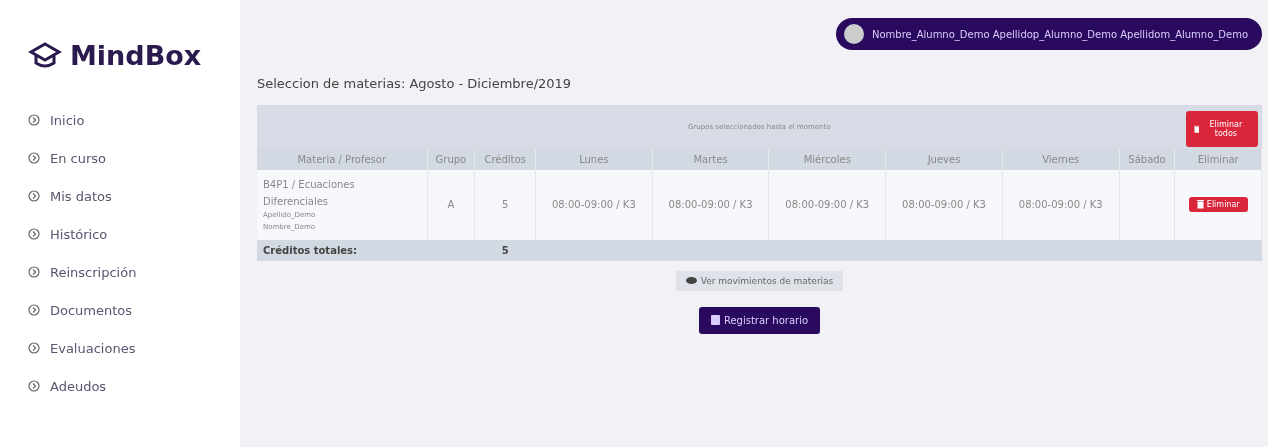 The height and width of the screenshot is (447, 1268). I want to click on column-header: Sábado, so click(1147, 159).